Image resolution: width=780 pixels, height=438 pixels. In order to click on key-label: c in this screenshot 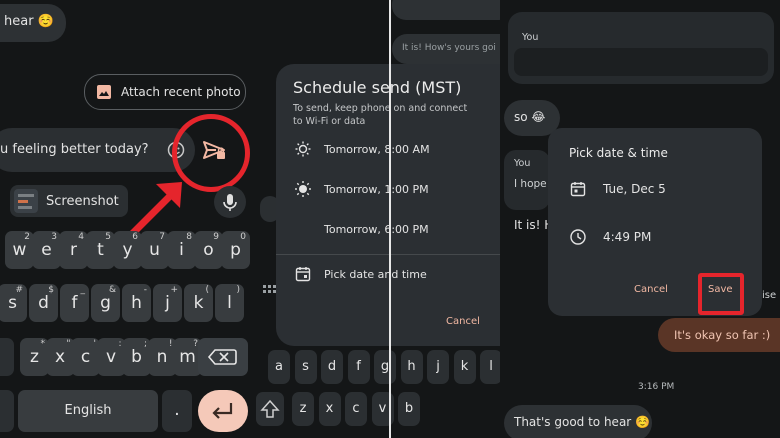, I will do `click(85, 357)`.